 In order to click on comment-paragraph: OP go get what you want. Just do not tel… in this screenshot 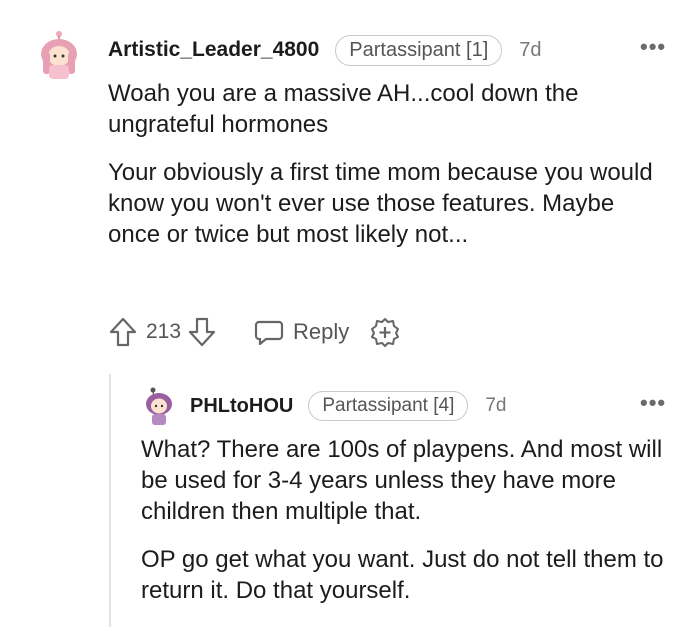, I will do `click(402, 575)`.